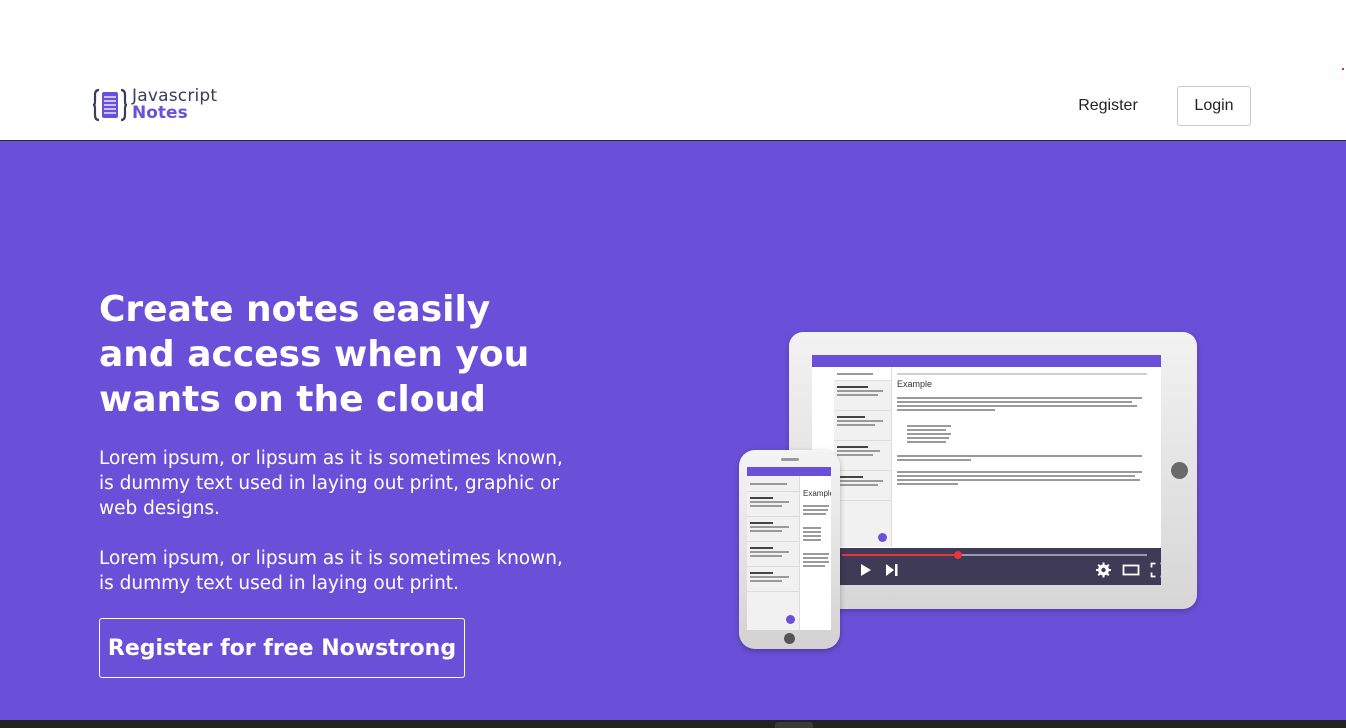 This screenshot has width=1346, height=728. What do you see at coordinates (817, 493) in the screenshot?
I see `phone-note-title: Example` at bounding box center [817, 493].